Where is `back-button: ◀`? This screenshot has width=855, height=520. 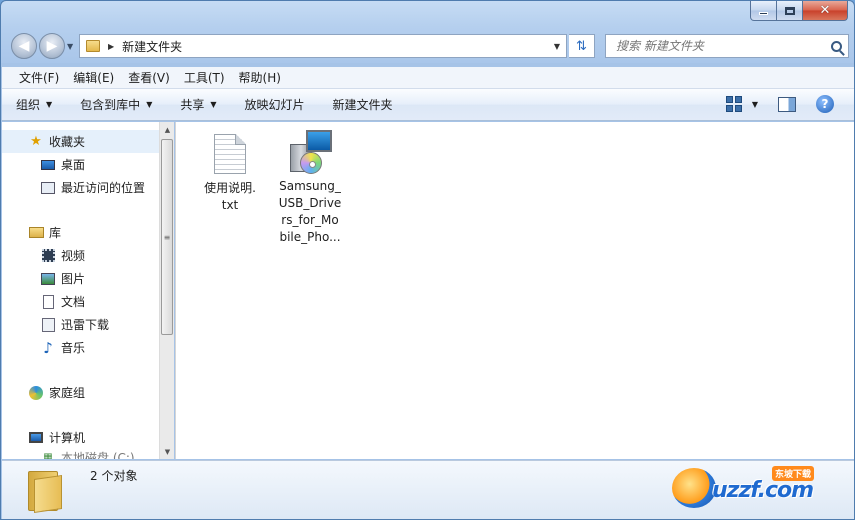
back-button: ◀ is located at coordinates (24, 46).